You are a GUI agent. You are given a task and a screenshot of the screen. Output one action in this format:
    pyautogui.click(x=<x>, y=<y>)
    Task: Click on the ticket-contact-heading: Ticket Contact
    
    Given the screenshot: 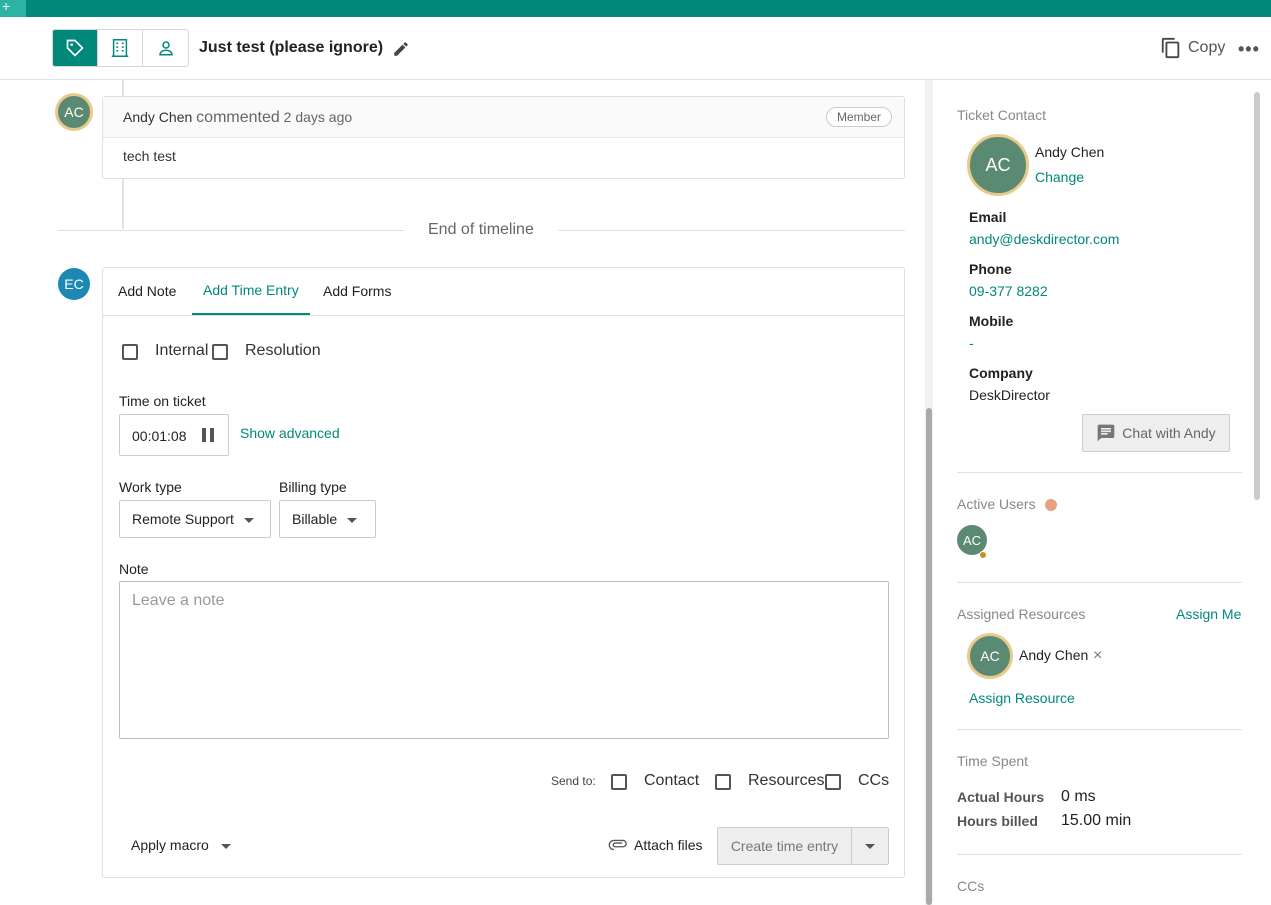 What is the action you would take?
    pyautogui.click(x=1001, y=115)
    